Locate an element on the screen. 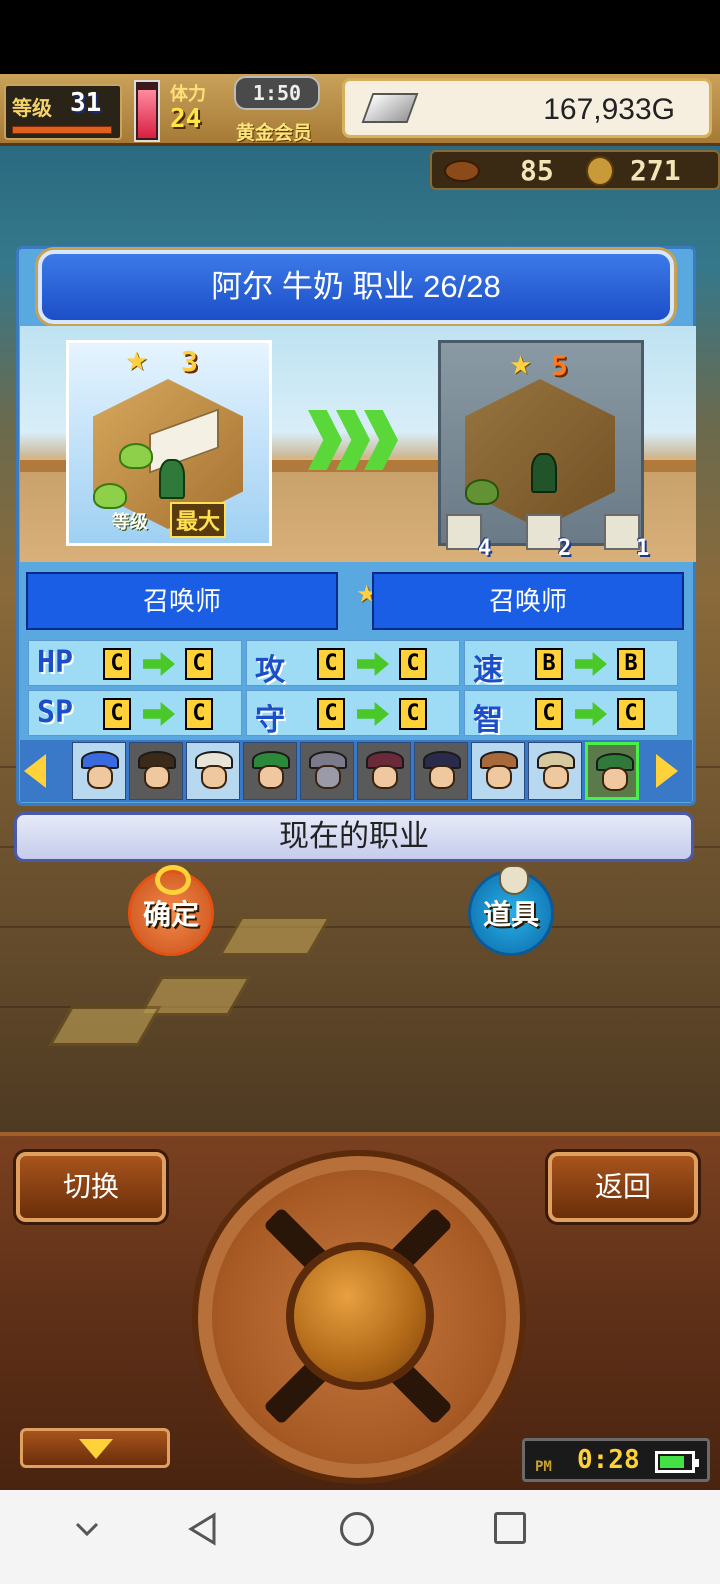 The image size is (720, 1584). status-band is located at coordinates (360, 37).